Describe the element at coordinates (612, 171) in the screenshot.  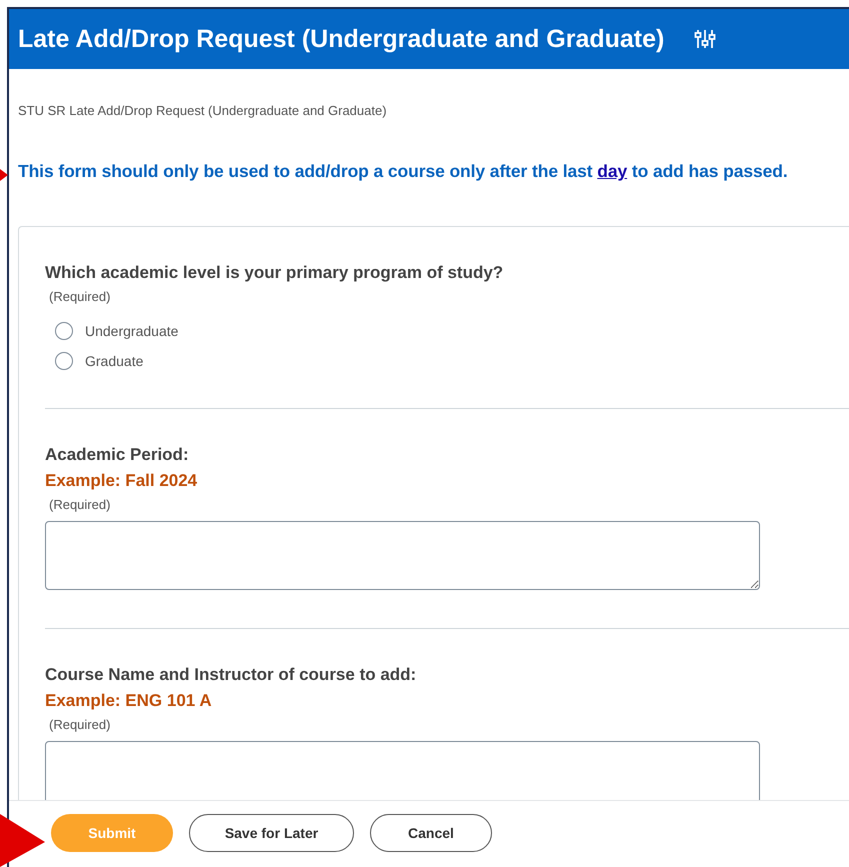
I see `day-link: day` at that location.